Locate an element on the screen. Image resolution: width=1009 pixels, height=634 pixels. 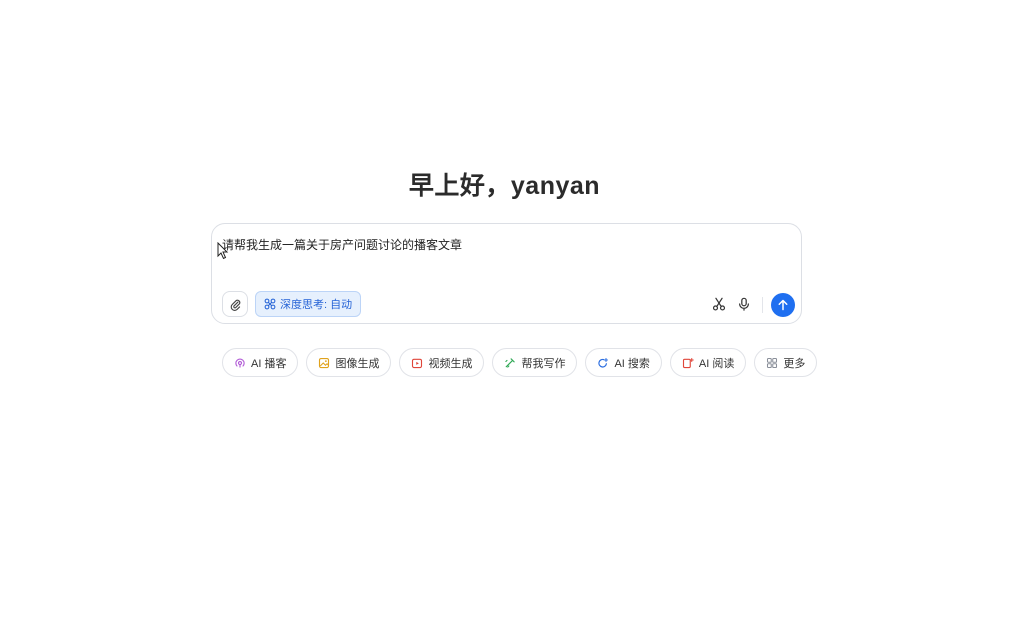
chip-label: 帮我写作 is located at coordinates (543, 363).